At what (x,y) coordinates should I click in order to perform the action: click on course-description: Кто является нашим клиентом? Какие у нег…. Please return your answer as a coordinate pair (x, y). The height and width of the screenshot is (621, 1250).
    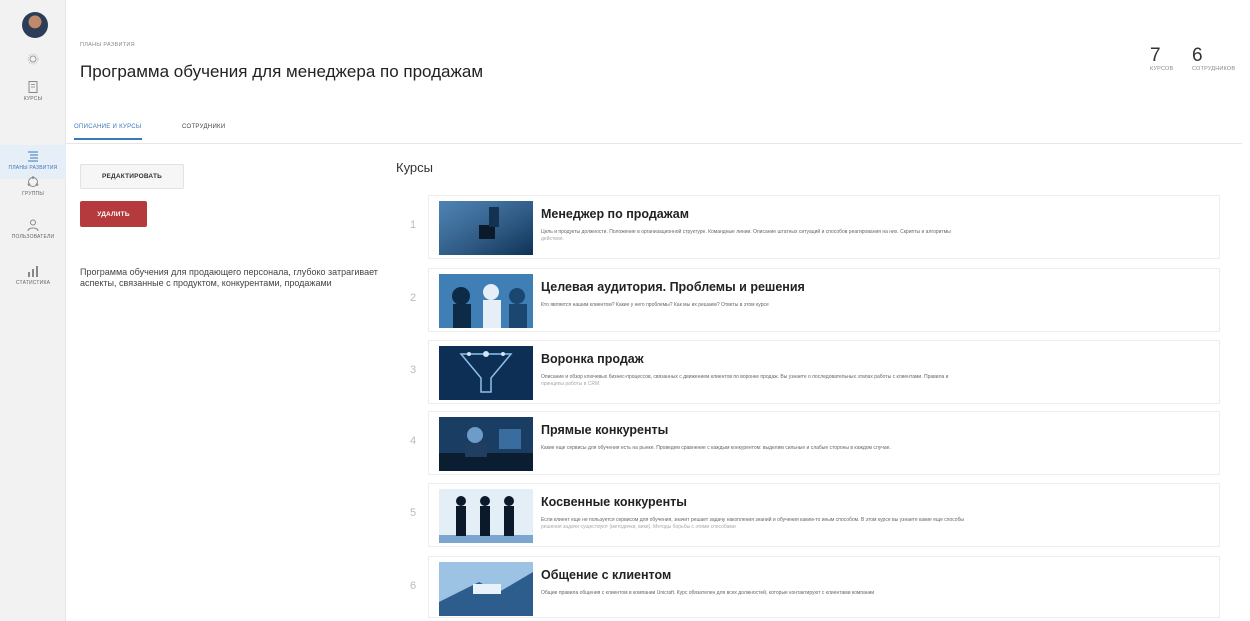
    Looking at the image, I should click on (875, 305).